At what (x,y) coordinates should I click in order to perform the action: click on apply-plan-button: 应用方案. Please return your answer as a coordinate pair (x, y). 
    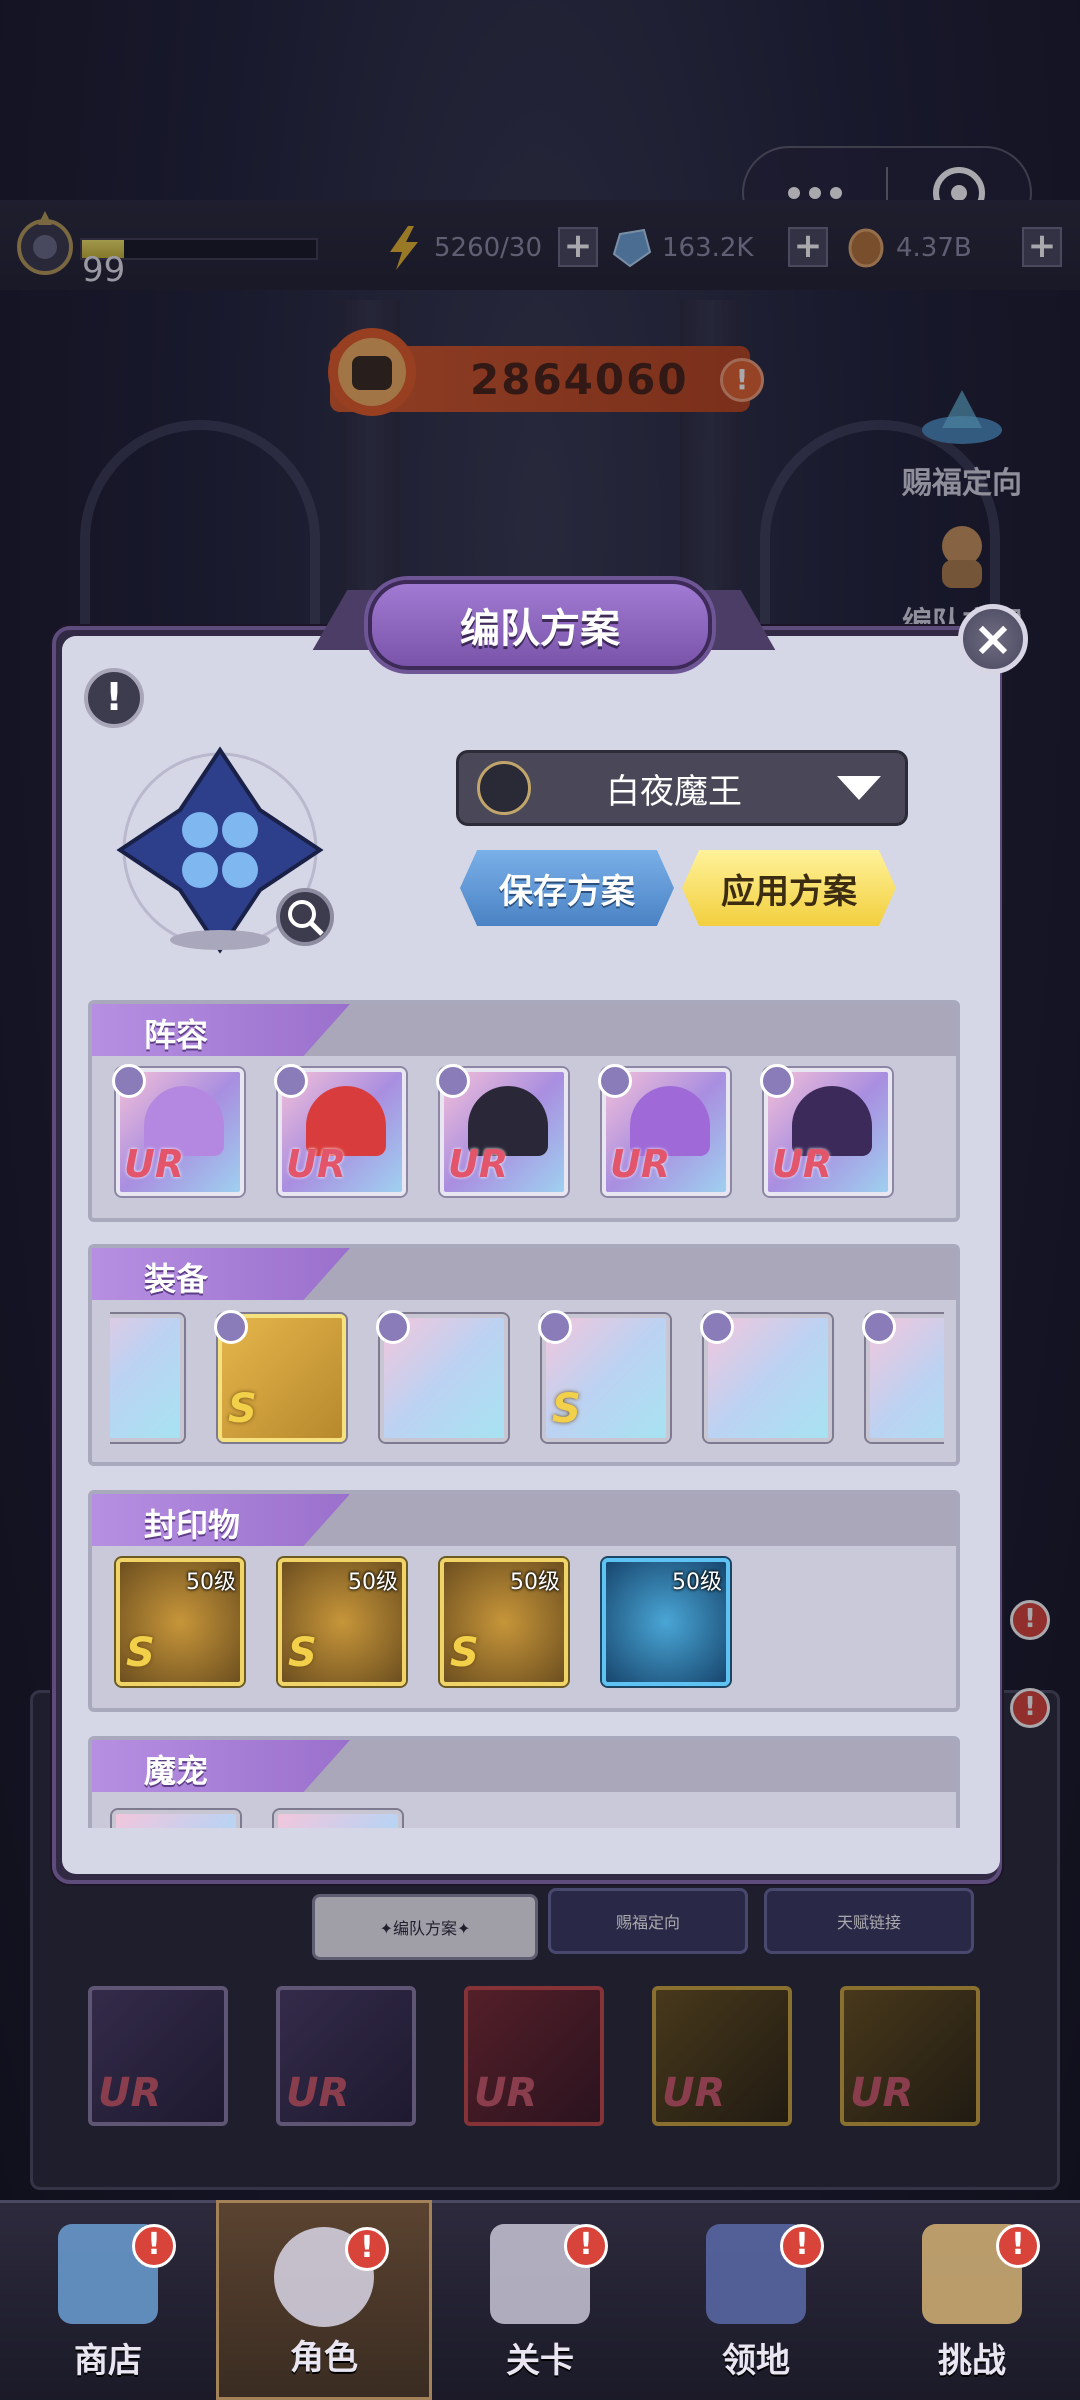
    Looking at the image, I should click on (789, 888).